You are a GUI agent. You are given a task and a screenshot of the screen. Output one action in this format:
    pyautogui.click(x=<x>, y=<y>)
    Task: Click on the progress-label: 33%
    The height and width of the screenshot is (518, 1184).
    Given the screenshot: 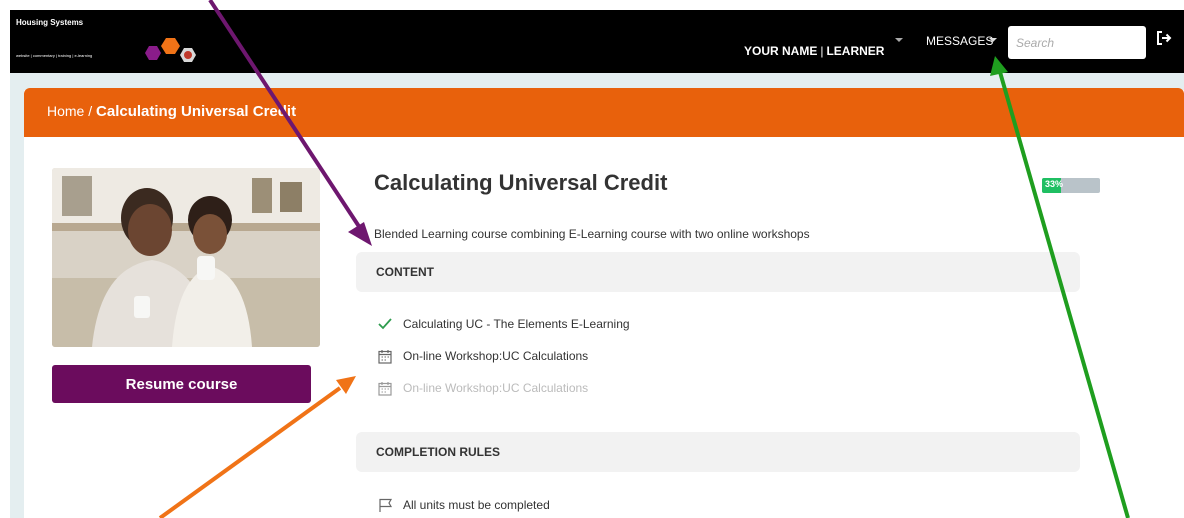 What is the action you would take?
    pyautogui.click(x=1054, y=184)
    